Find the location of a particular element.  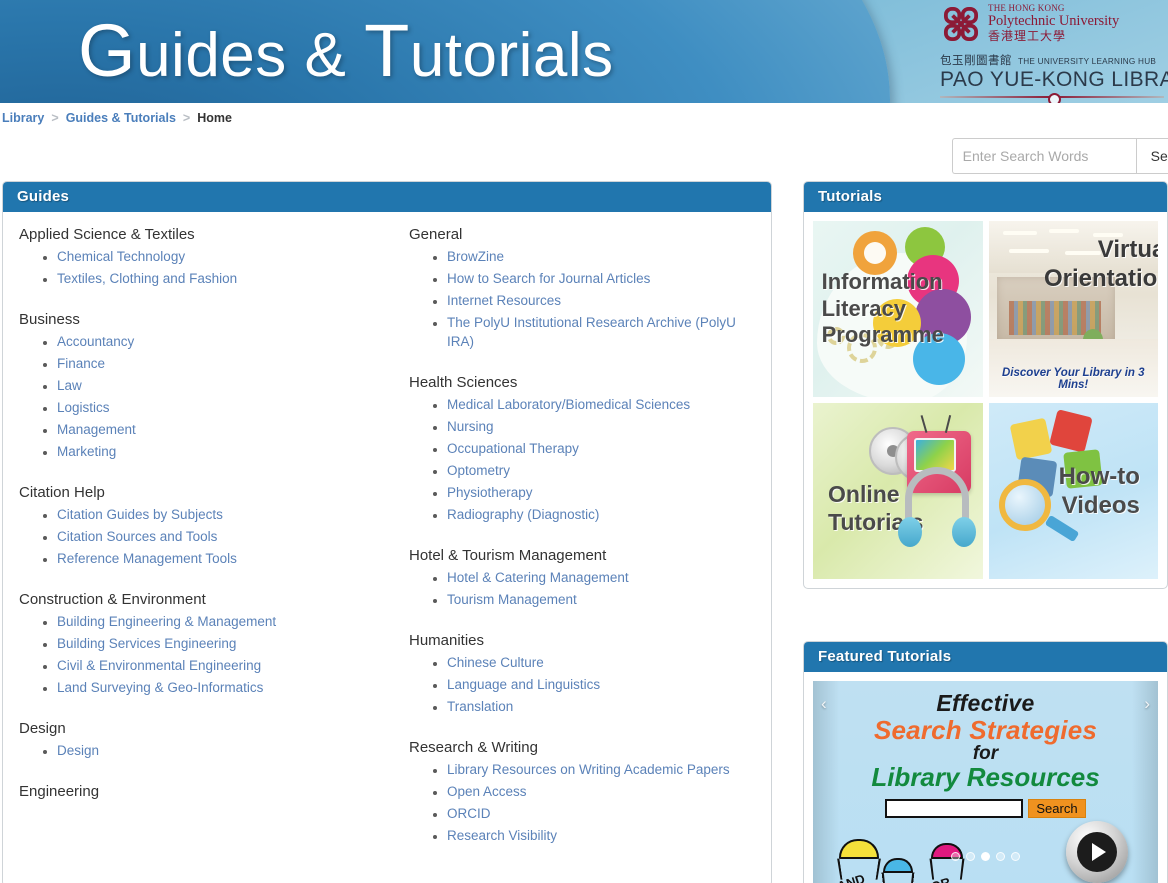

page-title-cap-t: T is located at coordinates (387, 50).